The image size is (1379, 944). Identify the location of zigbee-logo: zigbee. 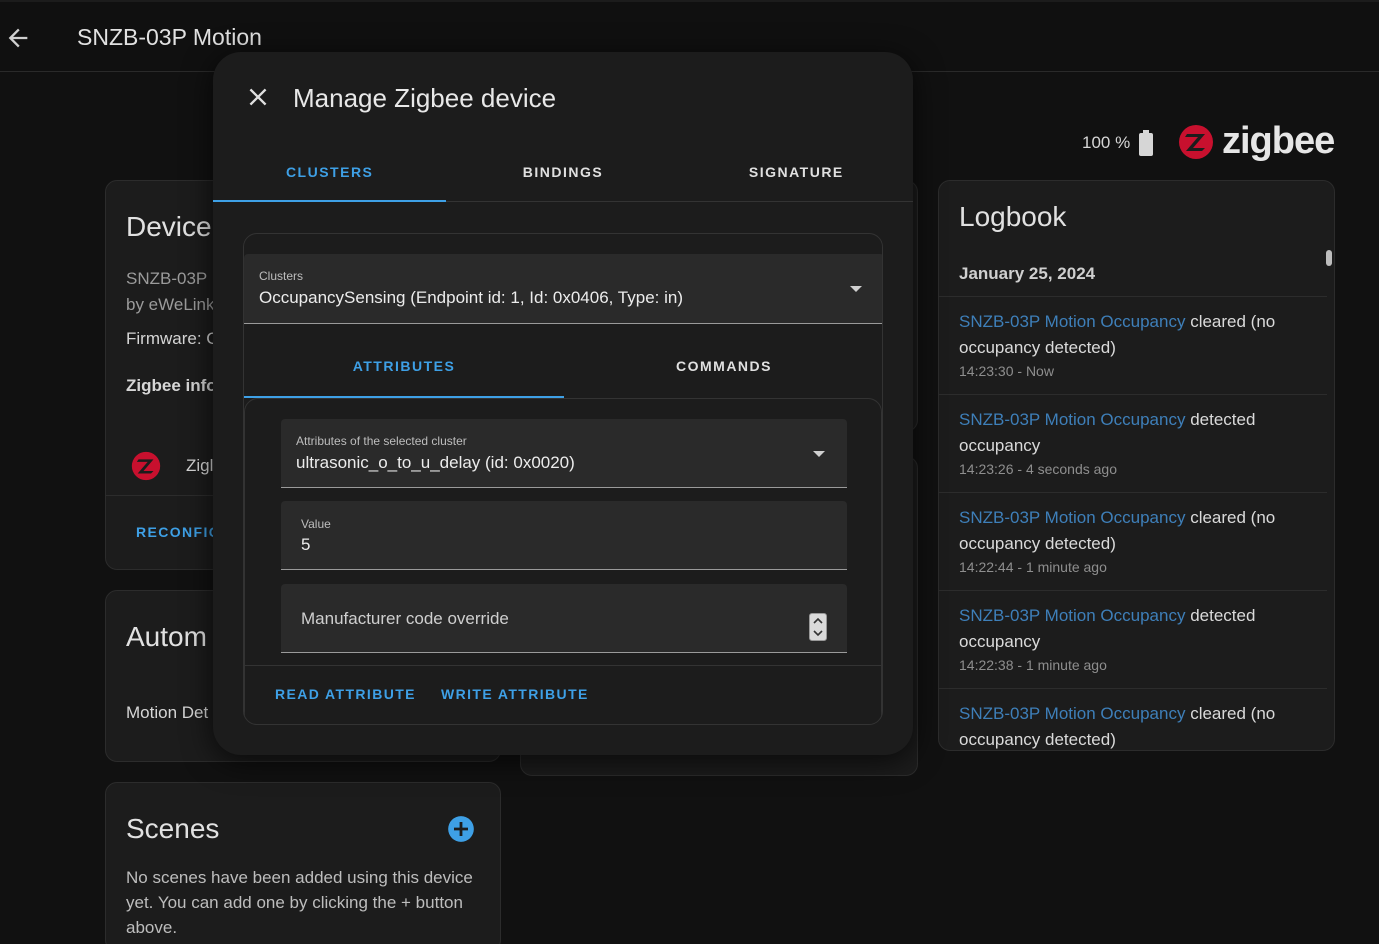
(1256, 141).